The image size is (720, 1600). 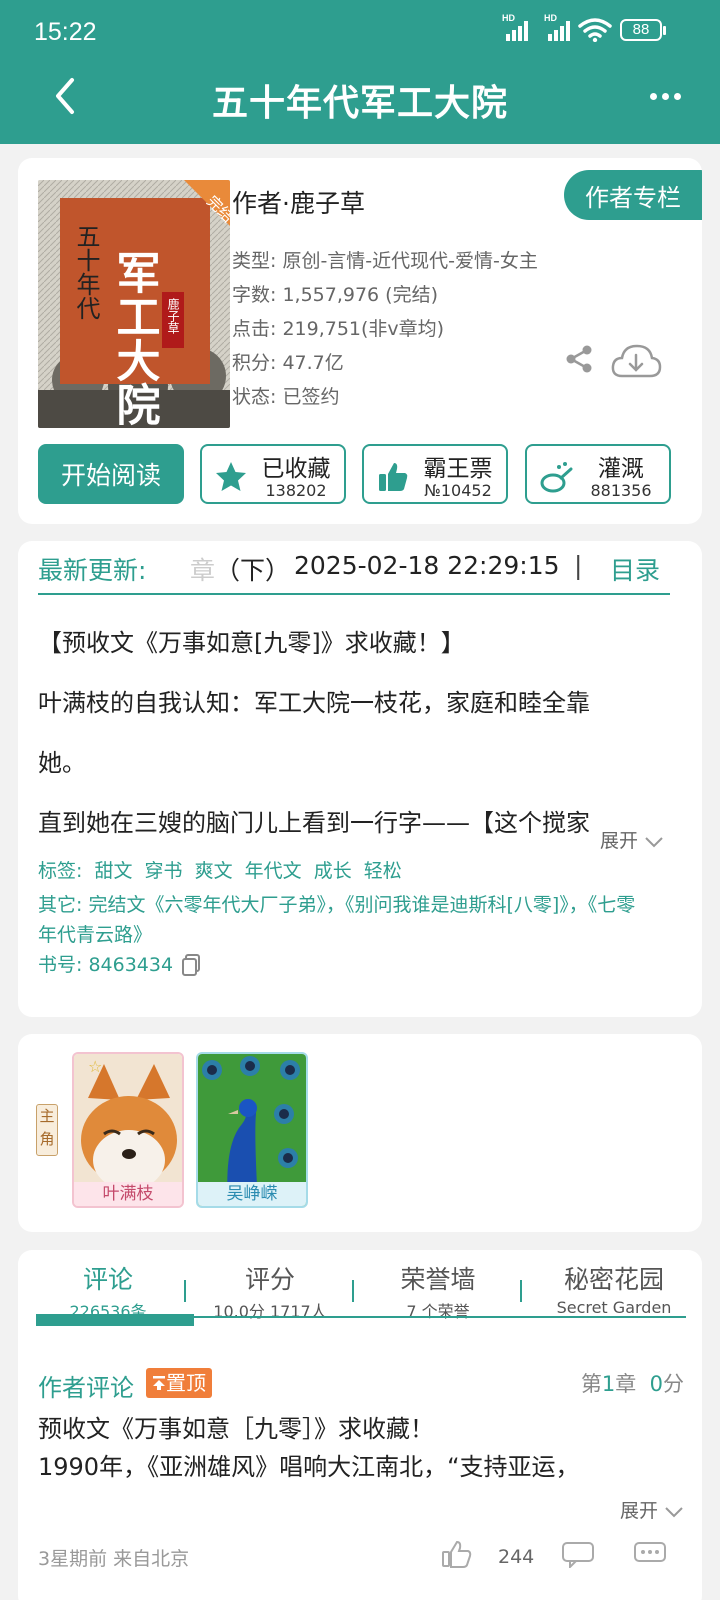 I want to click on reply-icon, so click(x=578, y=1554).